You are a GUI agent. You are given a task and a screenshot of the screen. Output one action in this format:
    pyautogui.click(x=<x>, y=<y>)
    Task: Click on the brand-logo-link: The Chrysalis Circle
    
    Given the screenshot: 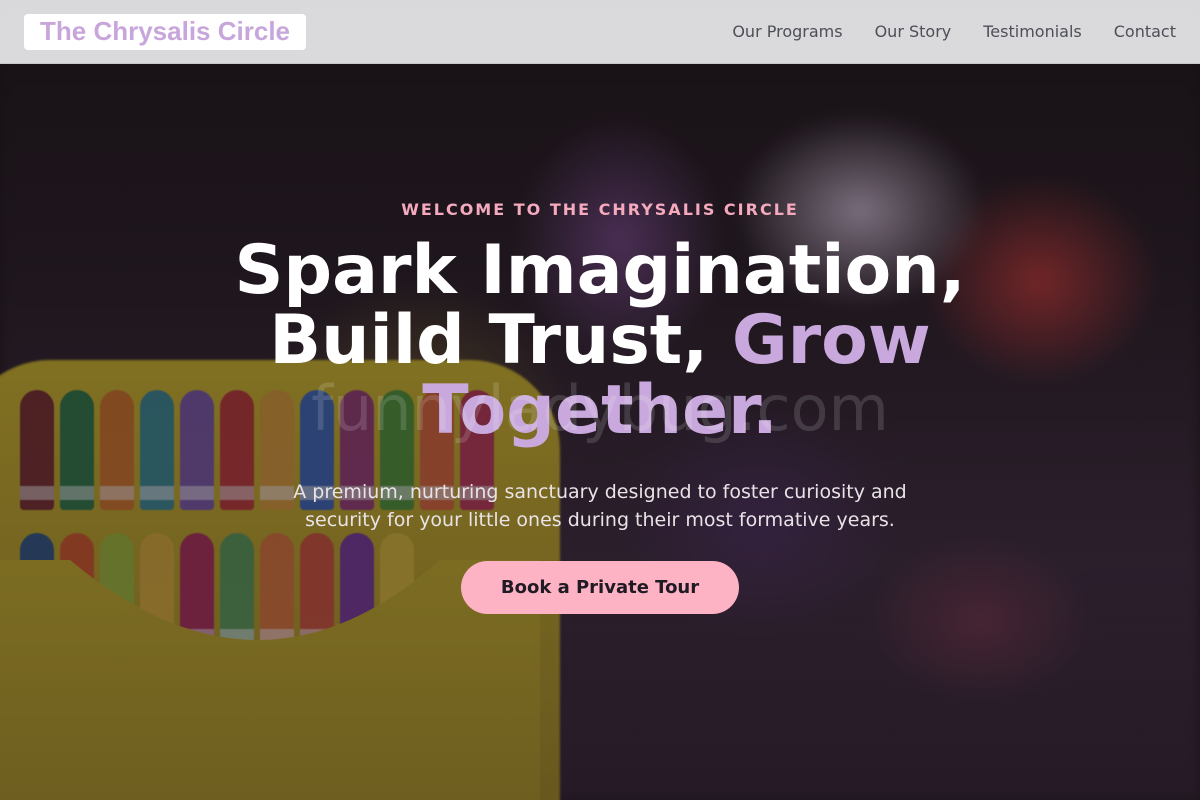 What is the action you would take?
    pyautogui.click(x=165, y=31)
    